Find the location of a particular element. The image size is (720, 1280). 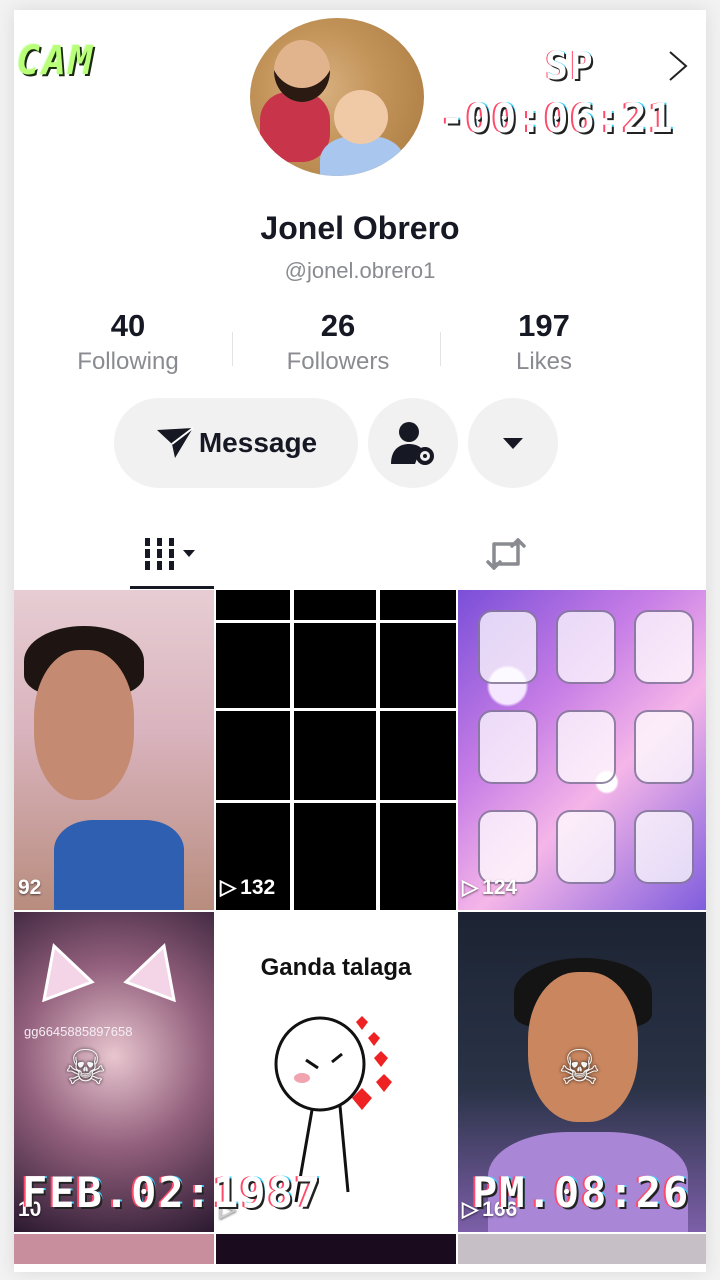

stat-likes: 197 Likes is located at coordinates (544, 342).